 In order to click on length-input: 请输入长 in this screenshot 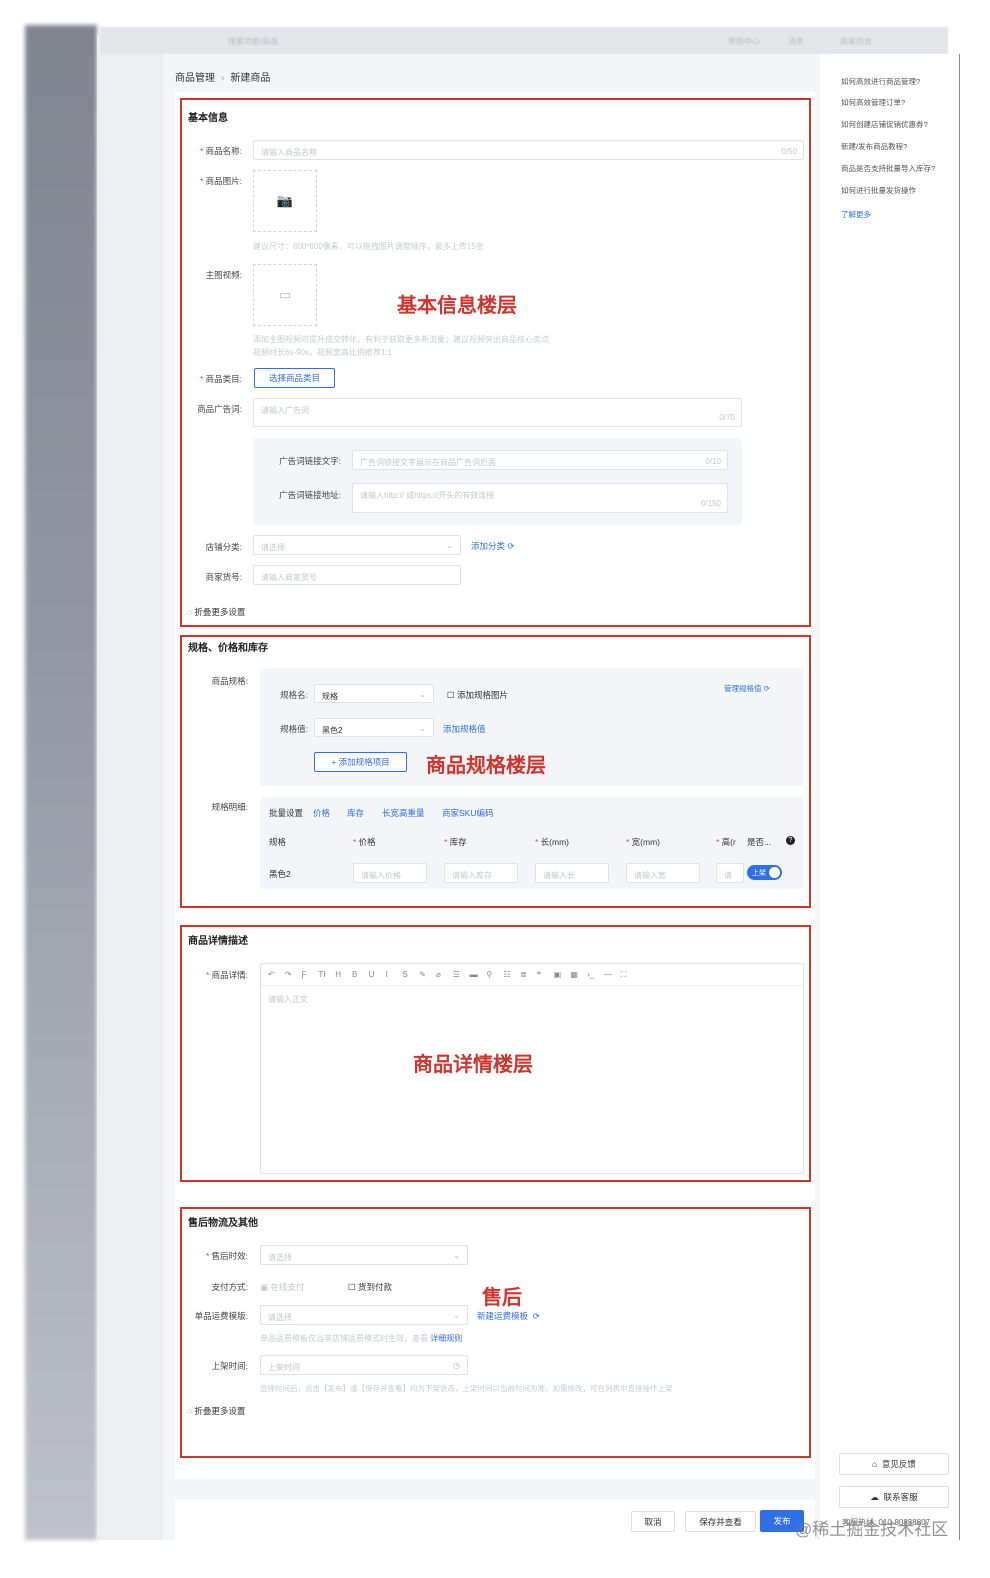, I will do `click(572, 873)`.